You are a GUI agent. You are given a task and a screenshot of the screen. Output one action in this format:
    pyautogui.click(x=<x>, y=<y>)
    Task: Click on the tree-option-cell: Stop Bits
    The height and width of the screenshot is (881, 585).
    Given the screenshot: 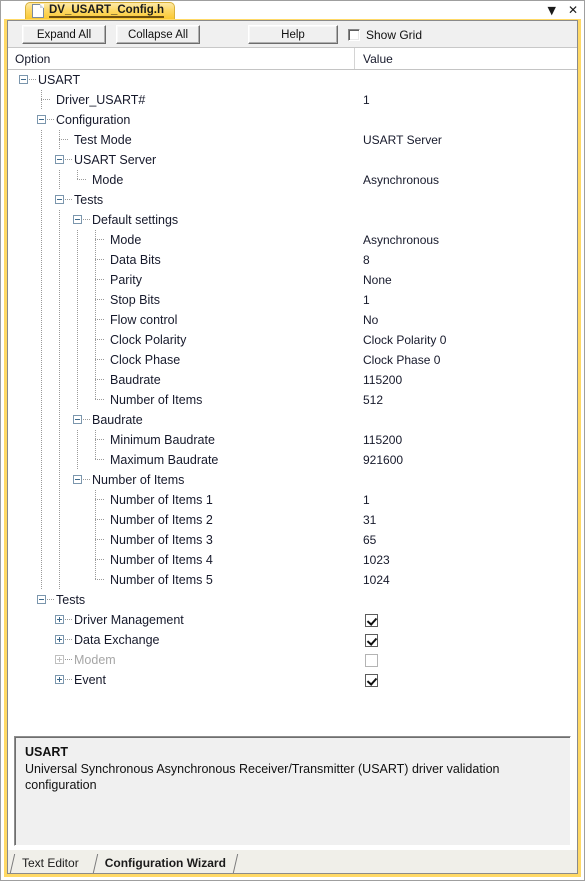 What is the action you would take?
    pyautogui.click(x=181, y=300)
    